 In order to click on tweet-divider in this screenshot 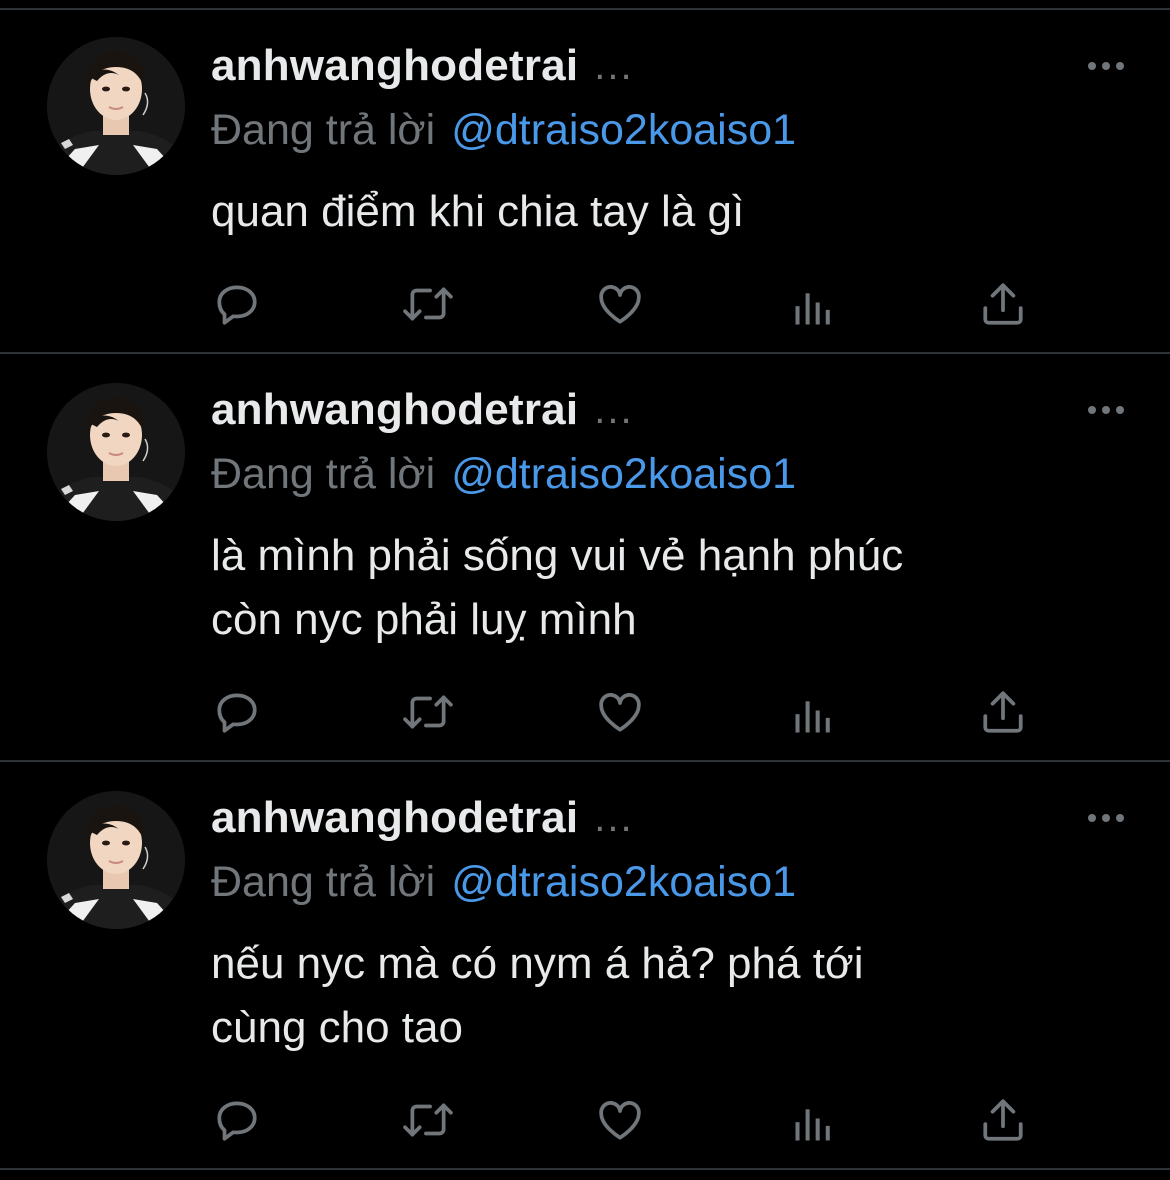, I will do `click(585, 1169)`.